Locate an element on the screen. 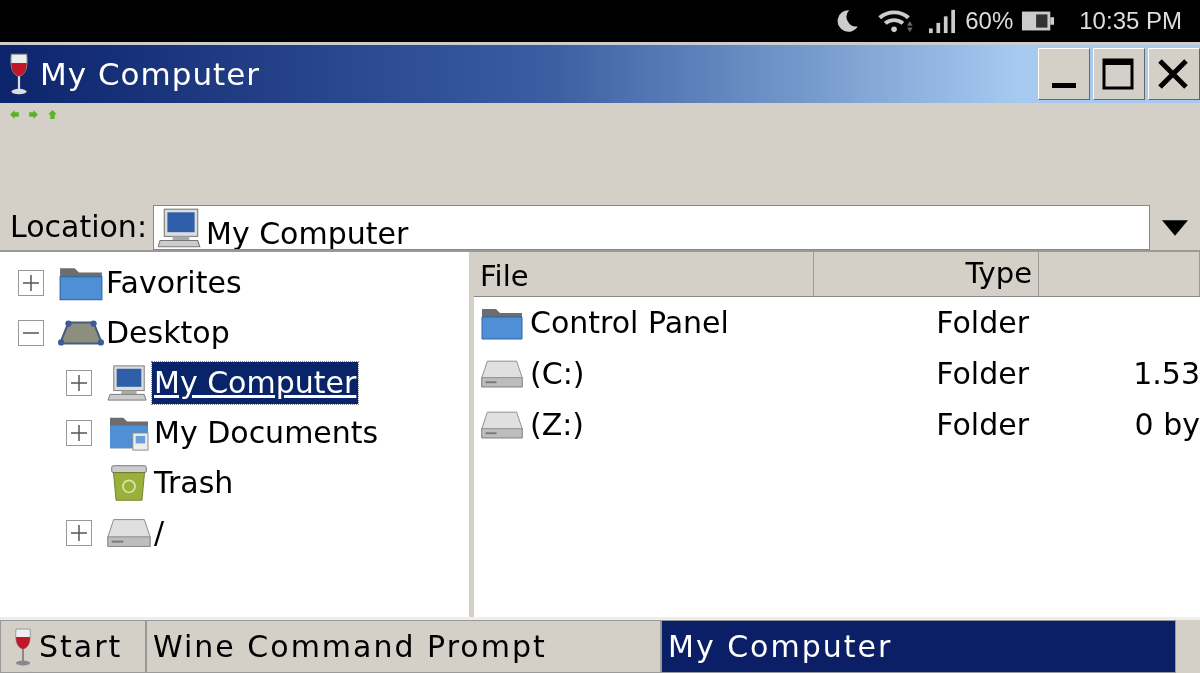 The height and width of the screenshot is (673, 1200). collapse-icon is located at coordinates (31, 333).